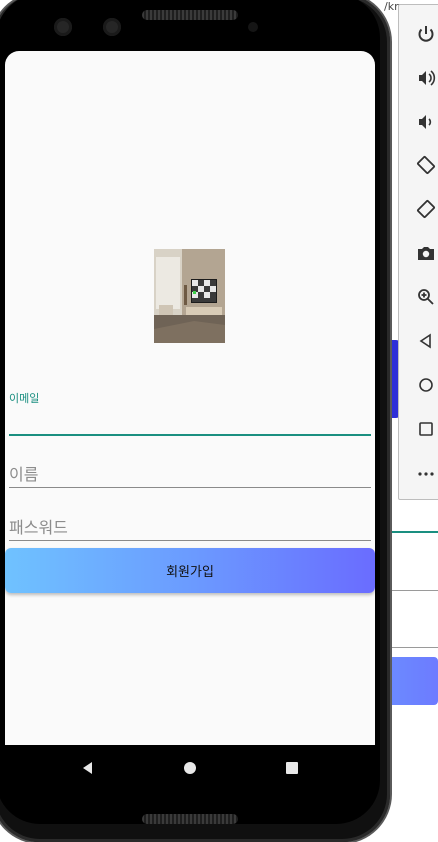 Image resolution: width=438 pixels, height=842 pixels. Describe the element at coordinates (190, 540) in the screenshot. I see `password-field` at that location.